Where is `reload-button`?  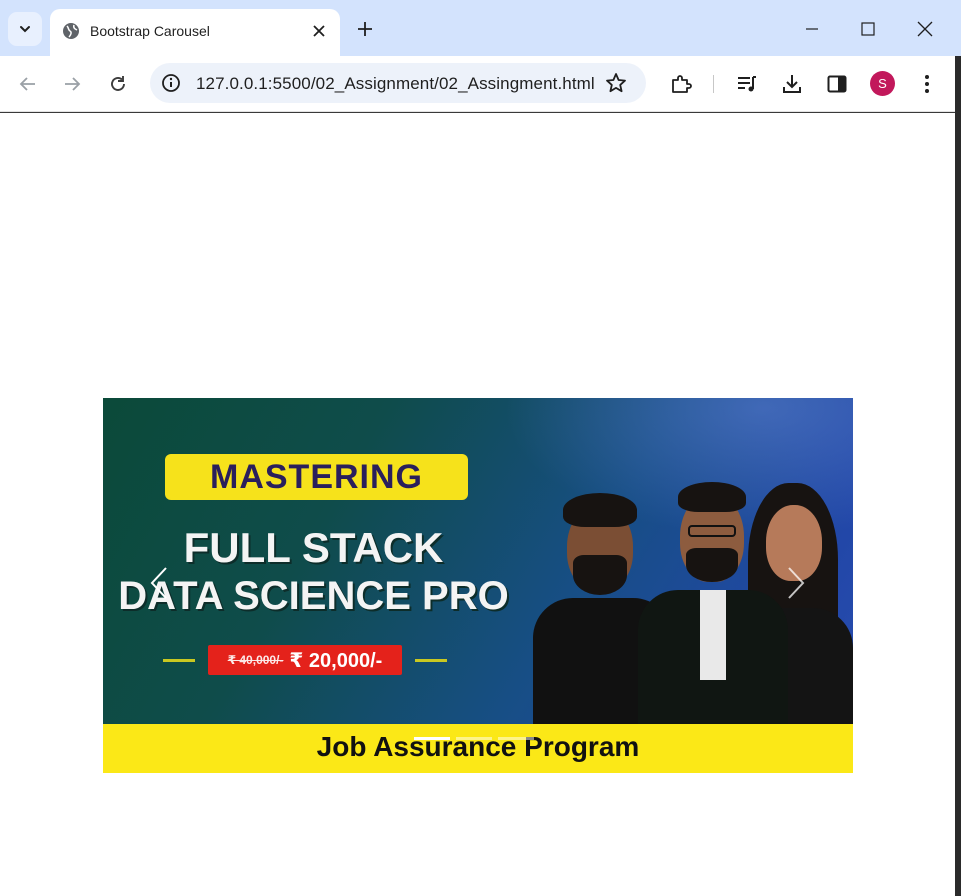
reload-button is located at coordinates (118, 84).